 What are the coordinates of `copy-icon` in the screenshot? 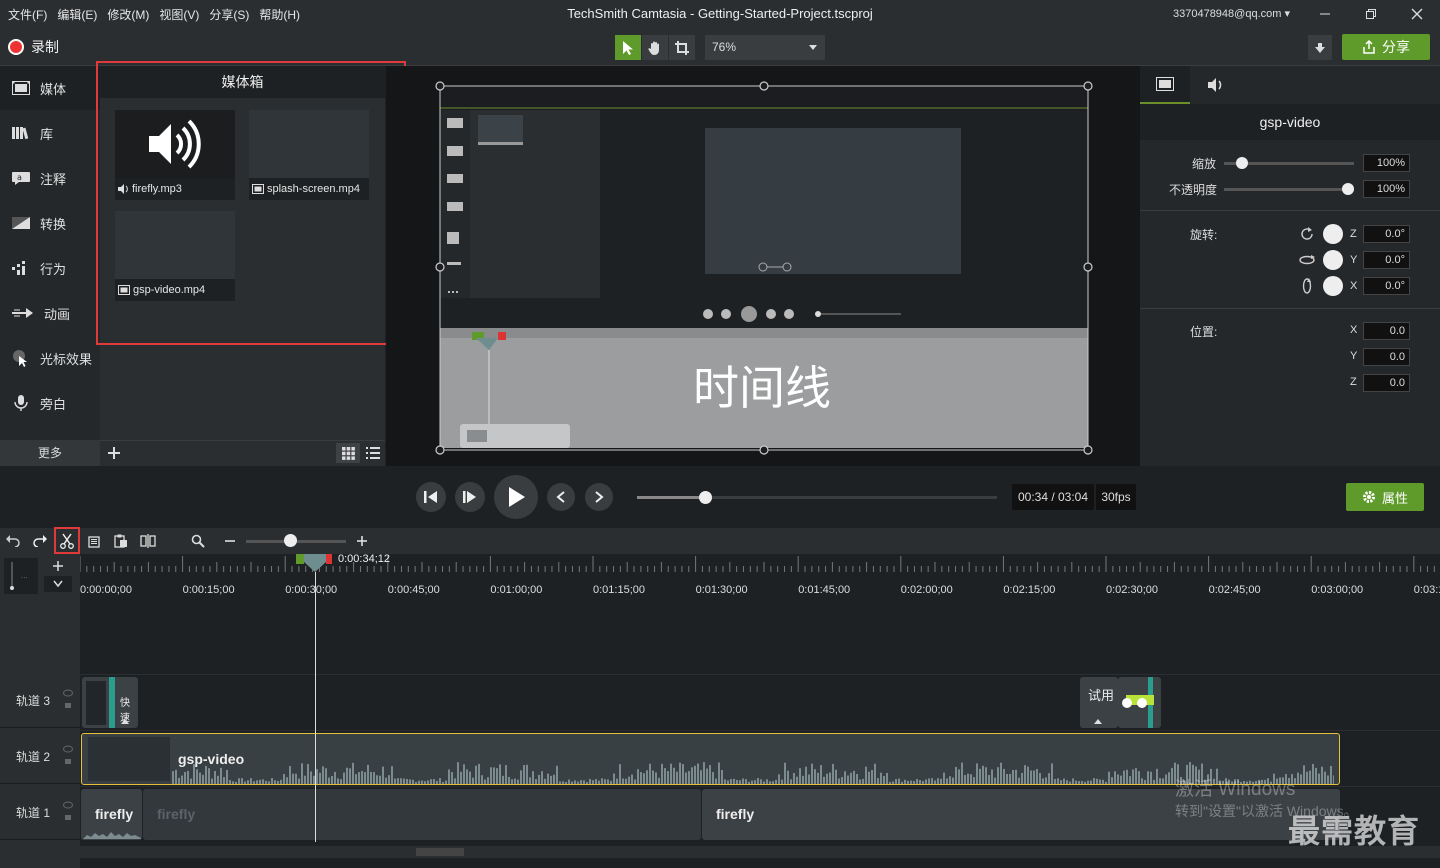 It's located at (94, 542).